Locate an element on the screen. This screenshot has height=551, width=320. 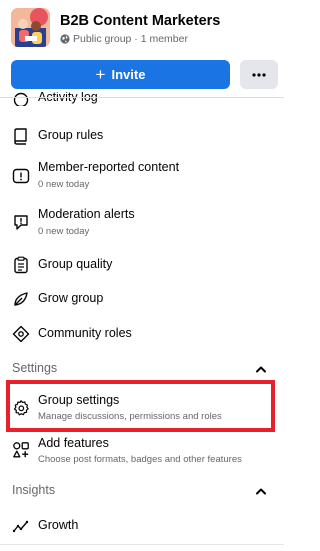
menu-item-label: Community roles is located at coordinates (85, 333).